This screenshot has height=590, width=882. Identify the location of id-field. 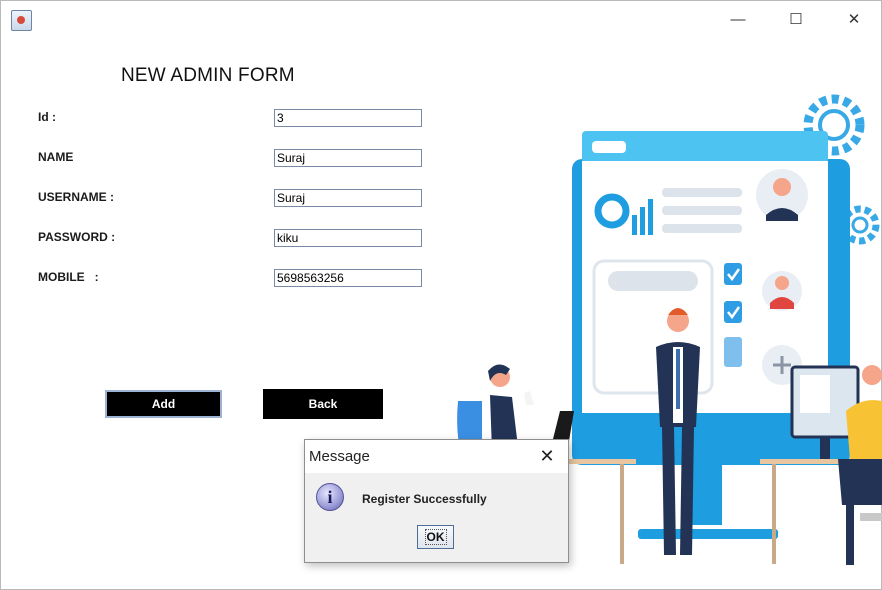
(348, 118).